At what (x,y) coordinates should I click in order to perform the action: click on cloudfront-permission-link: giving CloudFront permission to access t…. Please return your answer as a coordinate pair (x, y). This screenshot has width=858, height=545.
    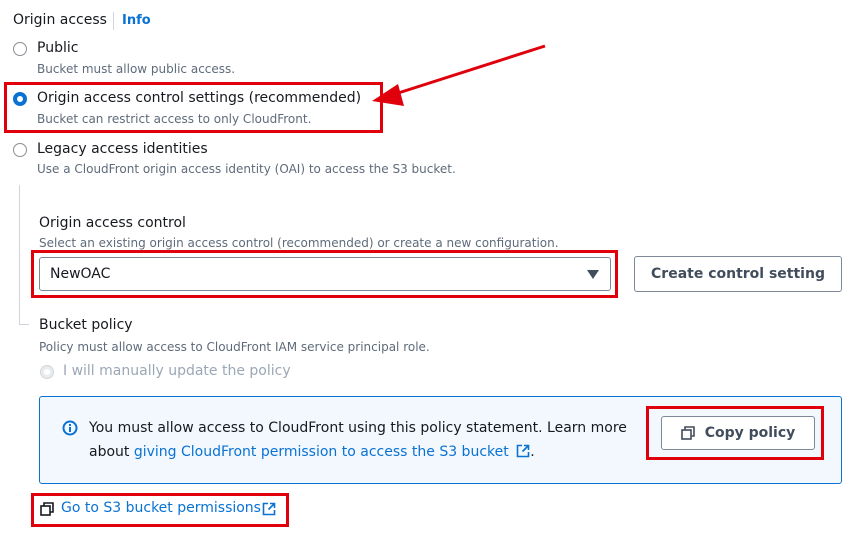
    Looking at the image, I should click on (321, 452).